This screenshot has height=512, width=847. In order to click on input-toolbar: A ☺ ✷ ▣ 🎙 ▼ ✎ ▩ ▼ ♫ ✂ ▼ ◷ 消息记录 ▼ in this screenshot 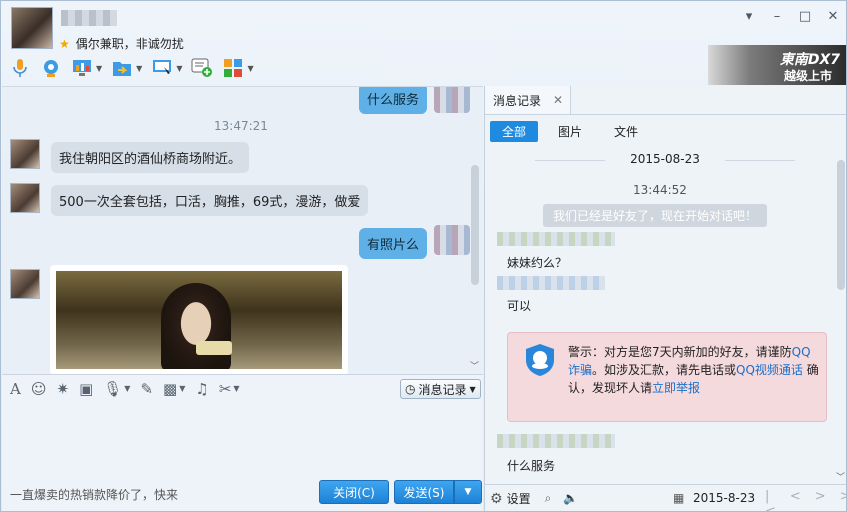, I will do `click(242, 388)`.